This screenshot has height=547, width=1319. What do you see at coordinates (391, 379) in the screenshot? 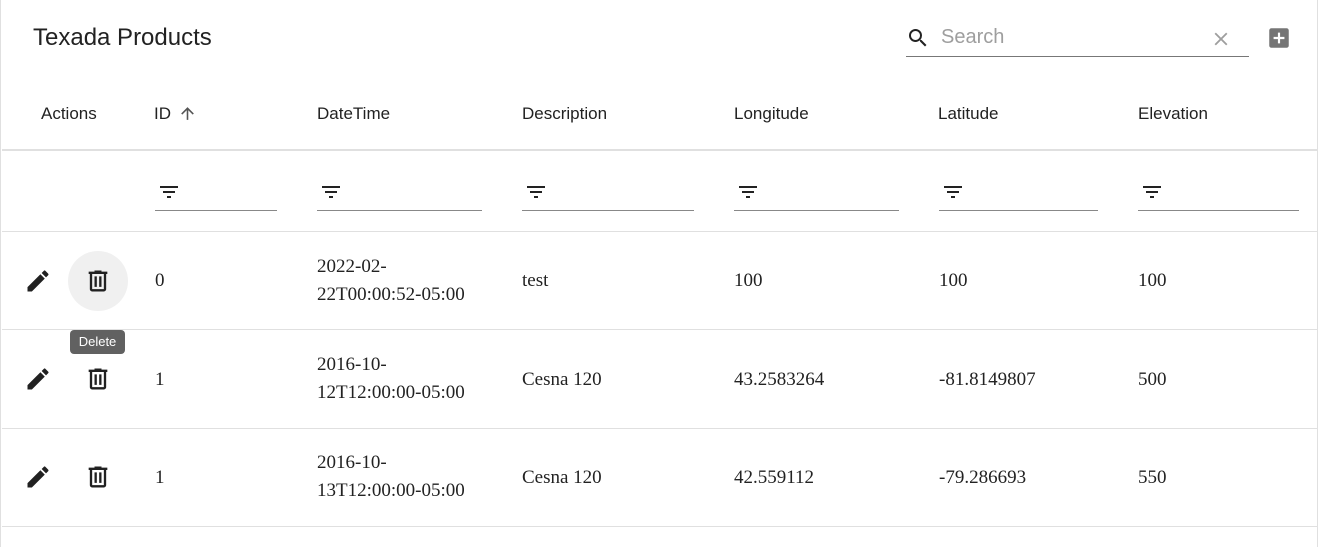
I see `cell-datetime: 2016-10- 12T12:00:00-05:00` at bounding box center [391, 379].